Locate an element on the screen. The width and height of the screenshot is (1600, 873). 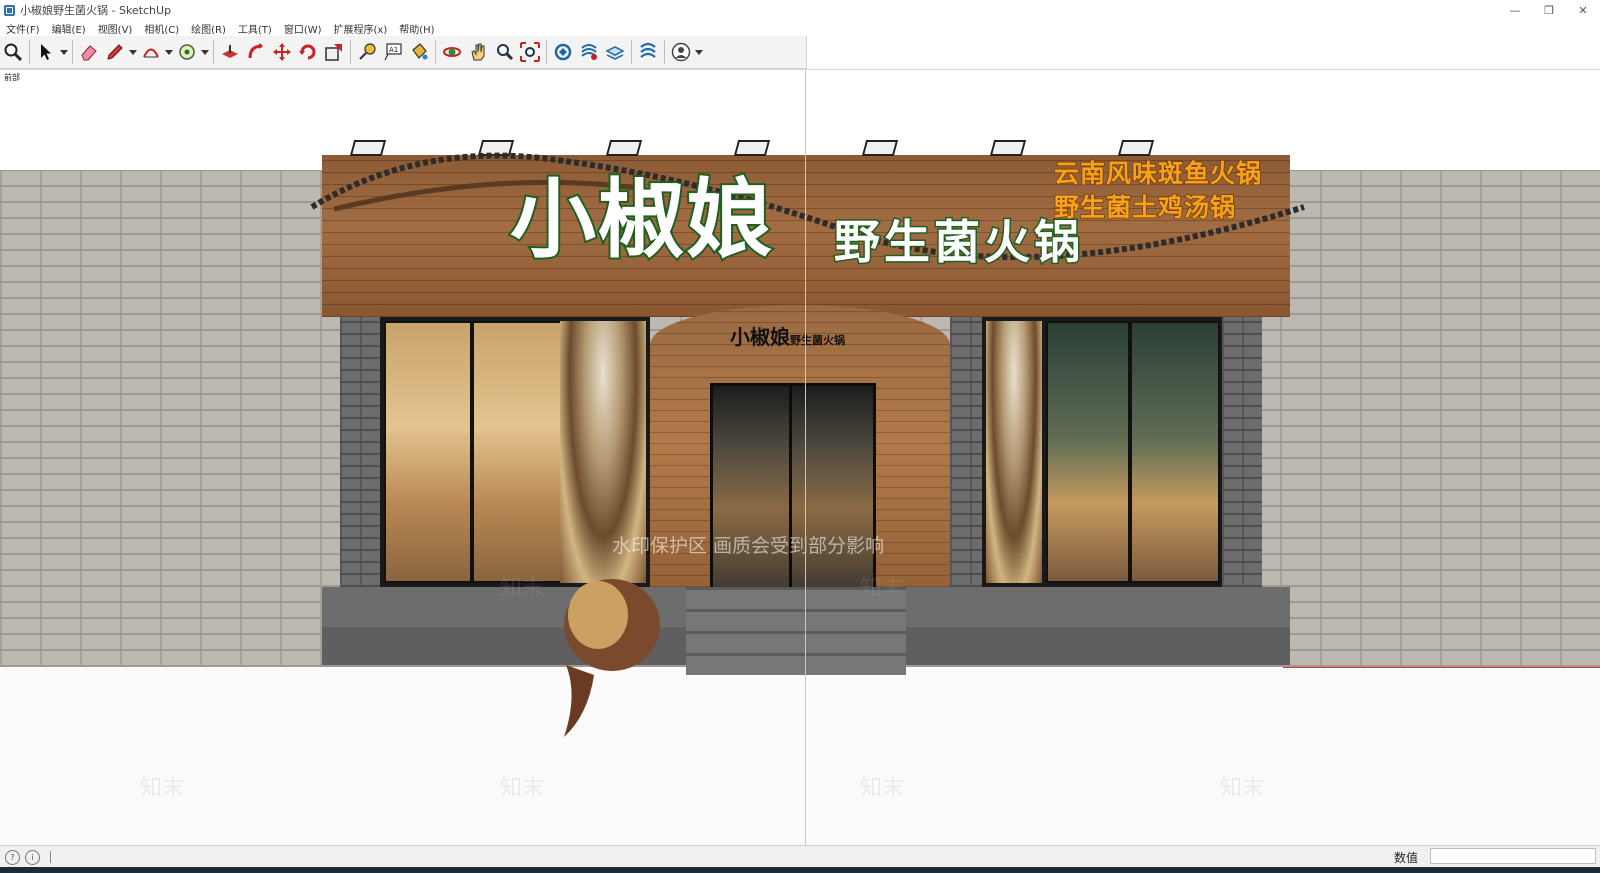
svg-text: A1 is located at coordinates (393, 50).